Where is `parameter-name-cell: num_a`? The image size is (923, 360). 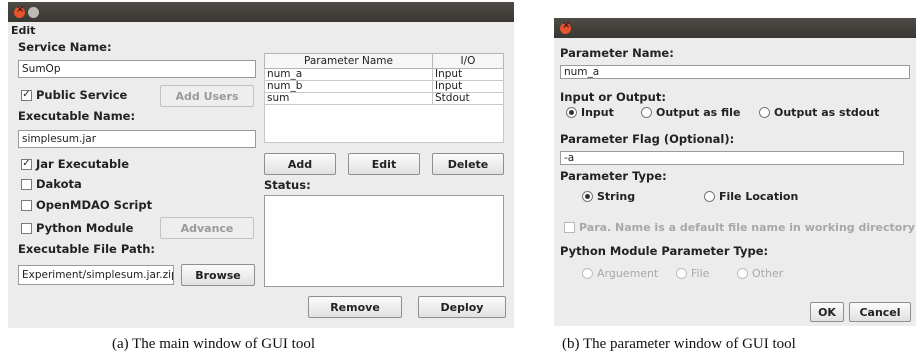 parameter-name-cell: num_a is located at coordinates (348, 74).